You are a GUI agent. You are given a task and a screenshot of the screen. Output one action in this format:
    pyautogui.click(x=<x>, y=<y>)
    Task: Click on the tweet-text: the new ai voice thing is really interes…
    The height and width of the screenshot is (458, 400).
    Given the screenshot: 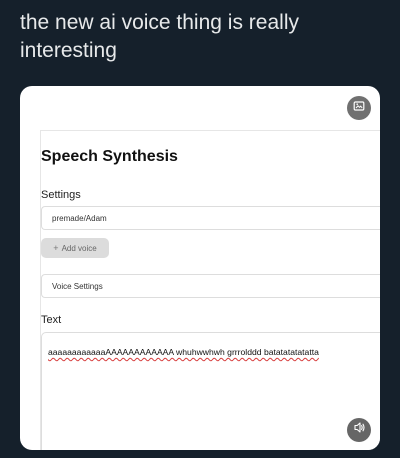 What is the action you would take?
    pyautogui.click(x=159, y=36)
    